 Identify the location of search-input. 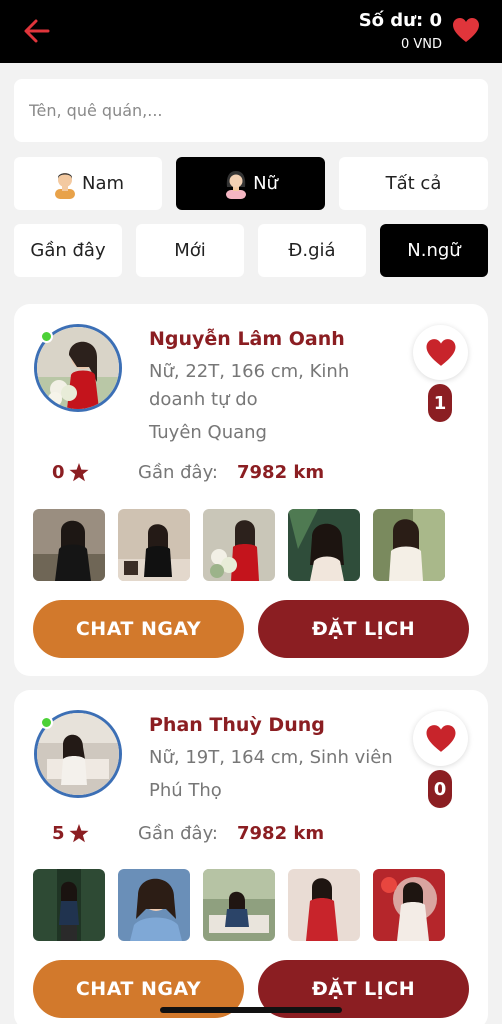
(251, 110).